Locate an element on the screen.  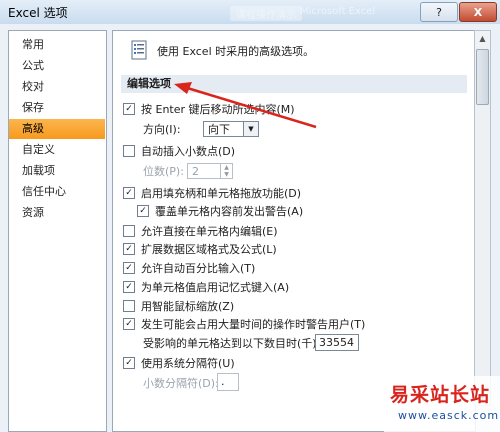
watermark-title: 易采站长站 is located at coordinates (440, 395).